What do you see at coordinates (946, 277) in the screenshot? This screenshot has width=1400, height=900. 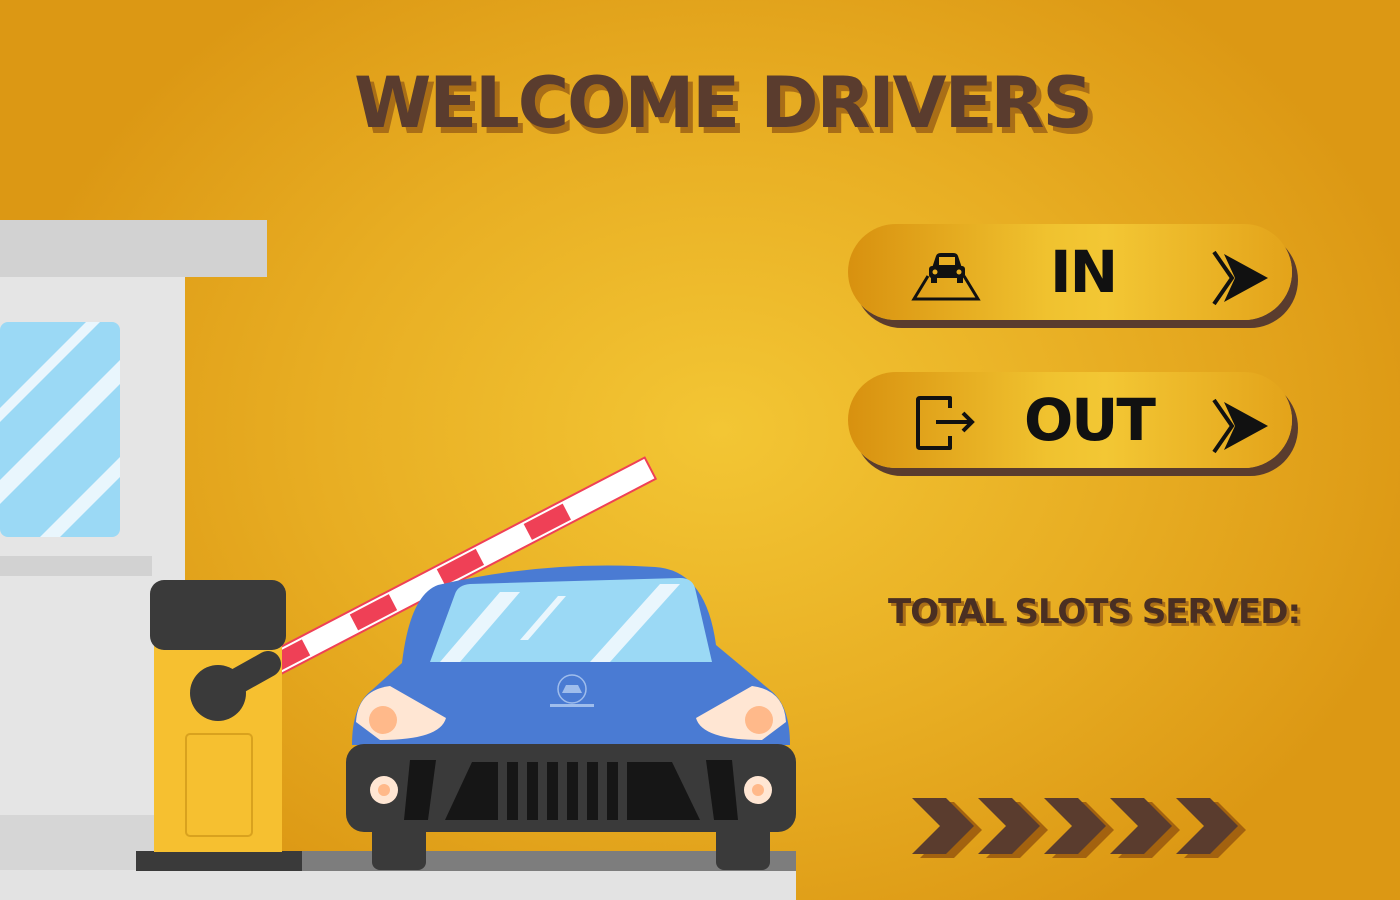 I see `car-on-road-icon` at bounding box center [946, 277].